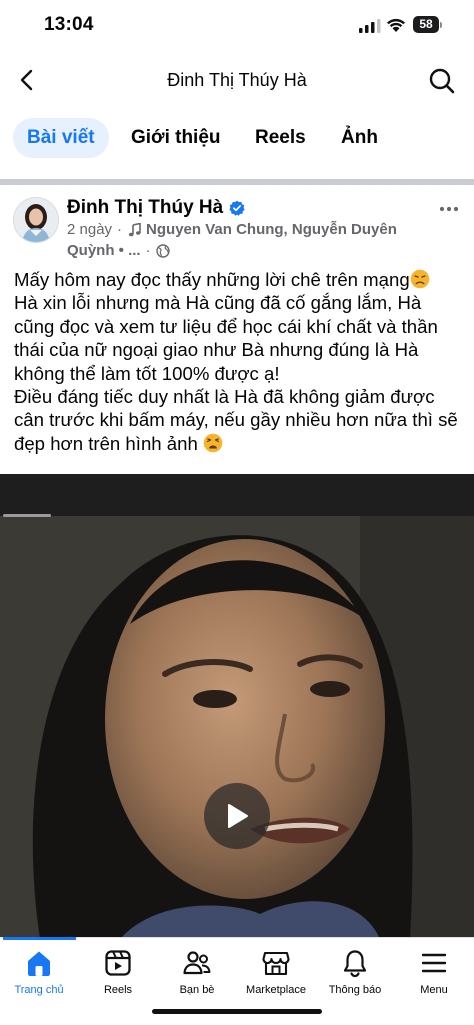 The height and width of the screenshot is (1025, 474). What do you see at coordinates (145, 208) in the screenshot?
I see `post-author-name: Đinh Thị Thúy Hà` at bounding box center [145, 208].